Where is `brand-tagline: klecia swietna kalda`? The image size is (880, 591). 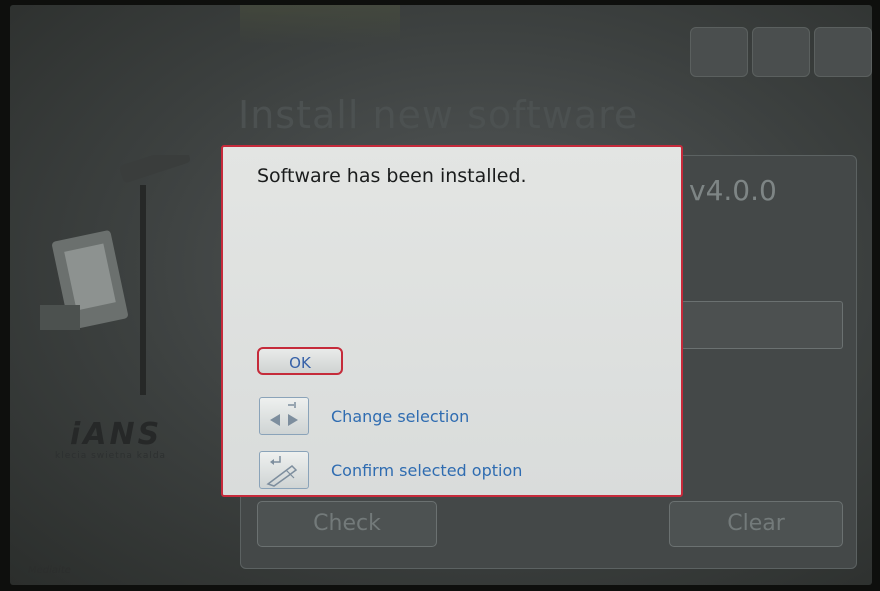
brand-tagline: klecia swietna kalda is located at coordinates (111, 456).